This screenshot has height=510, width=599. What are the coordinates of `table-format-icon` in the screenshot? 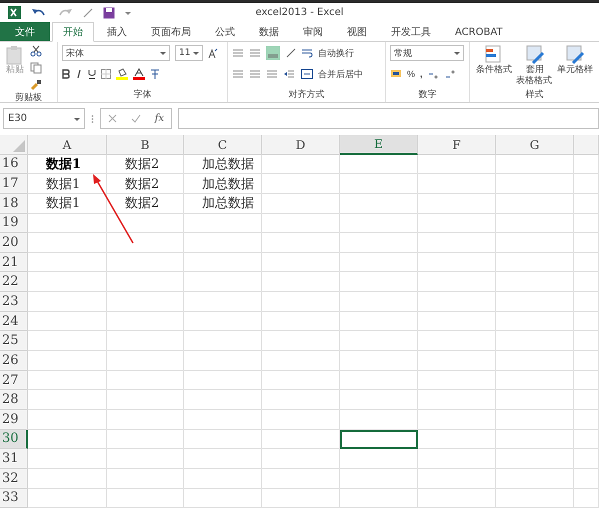 It's located at (534, 55).